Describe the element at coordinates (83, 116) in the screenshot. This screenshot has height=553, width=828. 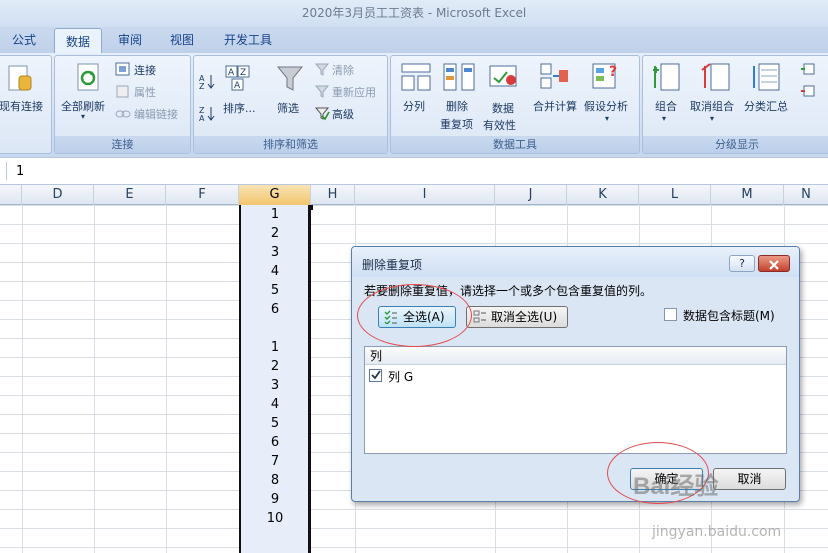
I see `refresh-dropdown-icon: ▾` at that location.